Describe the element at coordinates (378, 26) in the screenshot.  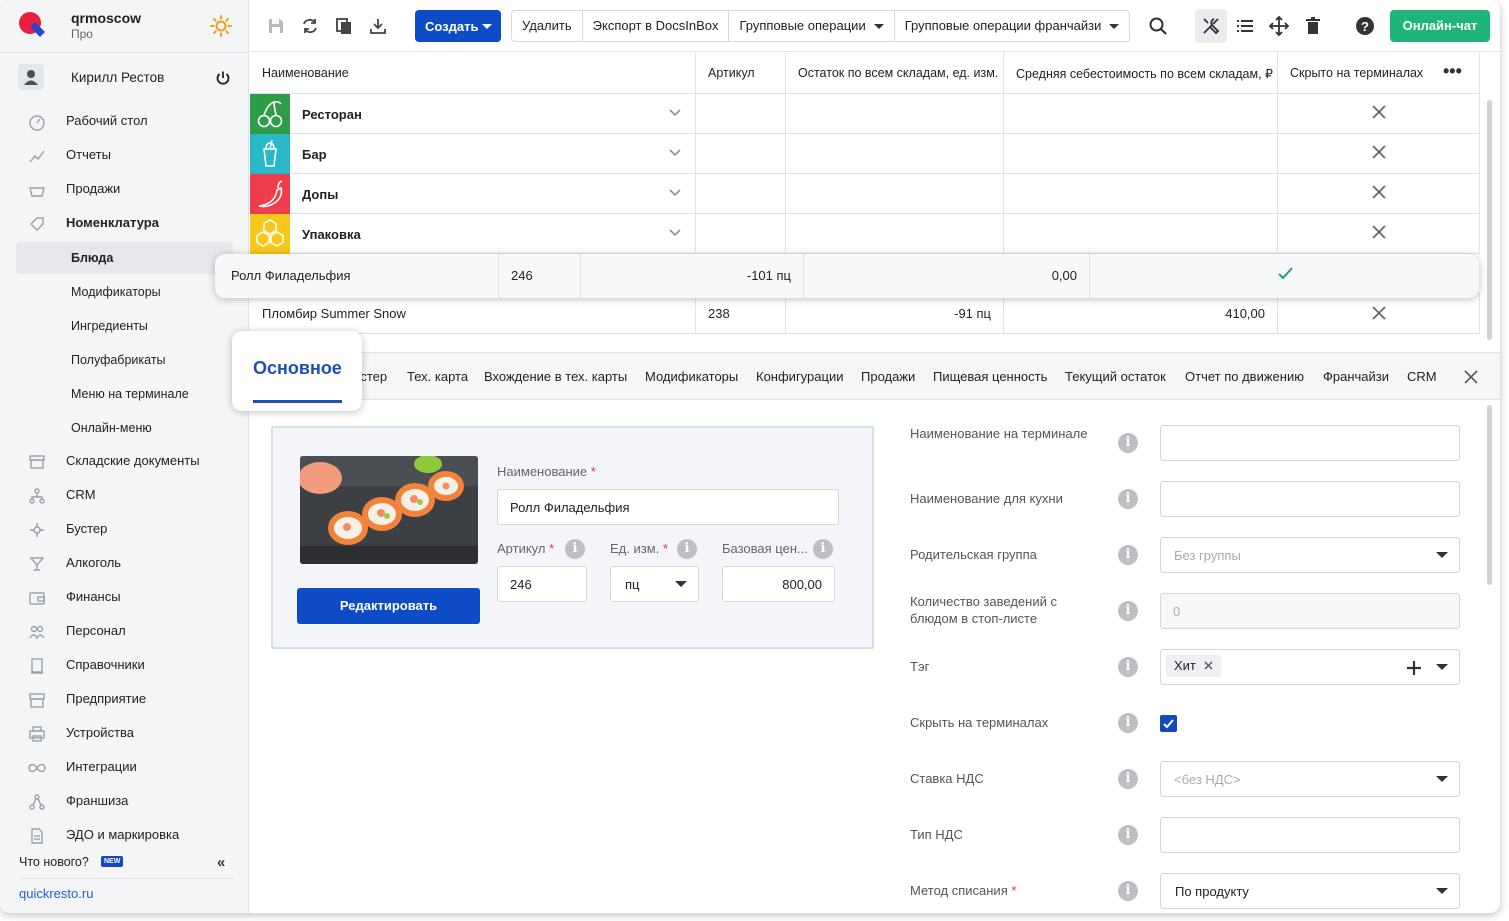
I see `download-icon` at that location.